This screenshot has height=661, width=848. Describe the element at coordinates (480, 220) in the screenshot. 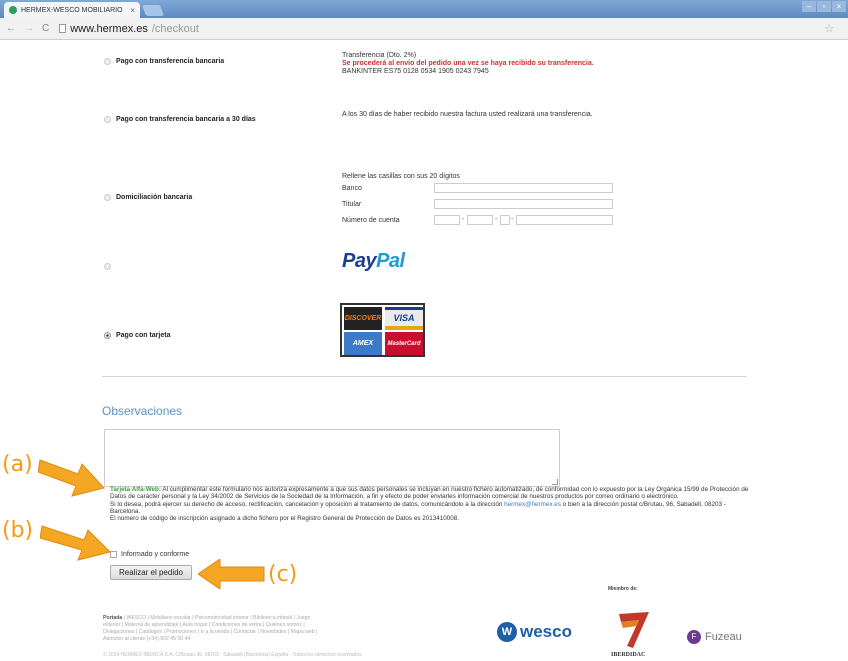

I see `account-office-input` at that location.